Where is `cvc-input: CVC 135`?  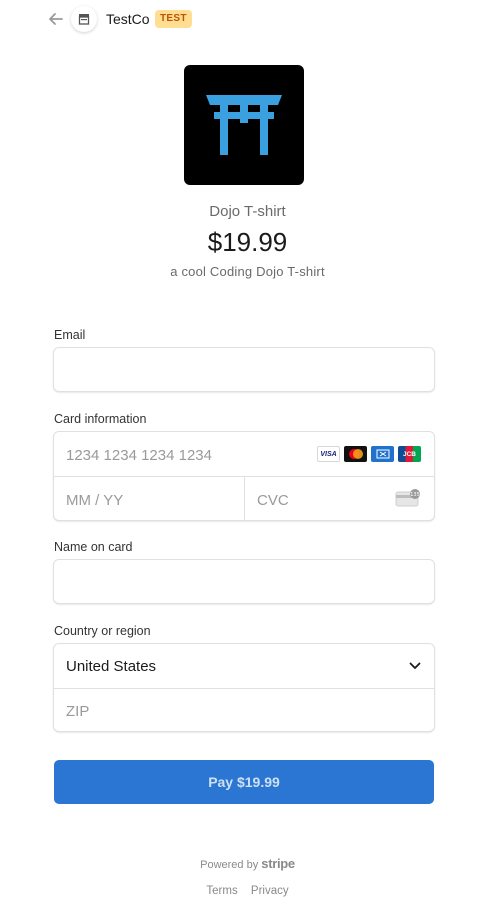 cvc-input: CVC 135 is located at coordinates (339, 499).